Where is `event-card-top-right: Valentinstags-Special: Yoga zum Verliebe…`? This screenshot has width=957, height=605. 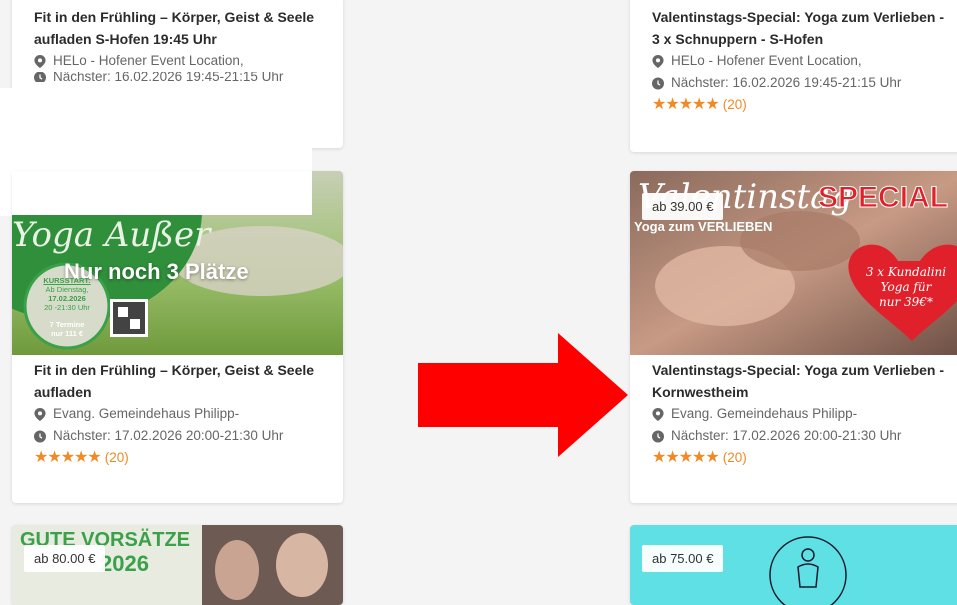
event-card-top-right: Valentinstags-Special: Yoga zum Verliebe… is located at coordinates (793, 76).